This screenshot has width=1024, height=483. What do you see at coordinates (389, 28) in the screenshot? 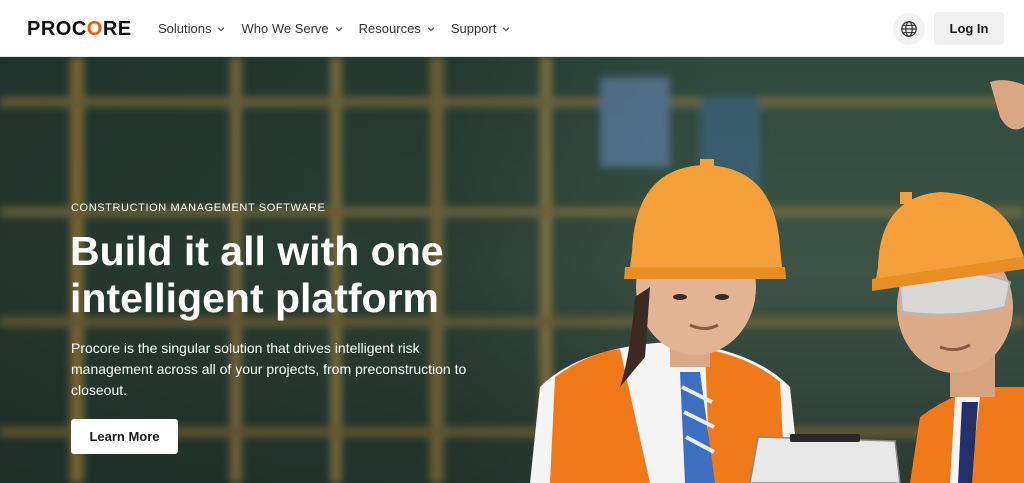
I see `nav-resources-label: Resources` at bounding box center [389, 28].